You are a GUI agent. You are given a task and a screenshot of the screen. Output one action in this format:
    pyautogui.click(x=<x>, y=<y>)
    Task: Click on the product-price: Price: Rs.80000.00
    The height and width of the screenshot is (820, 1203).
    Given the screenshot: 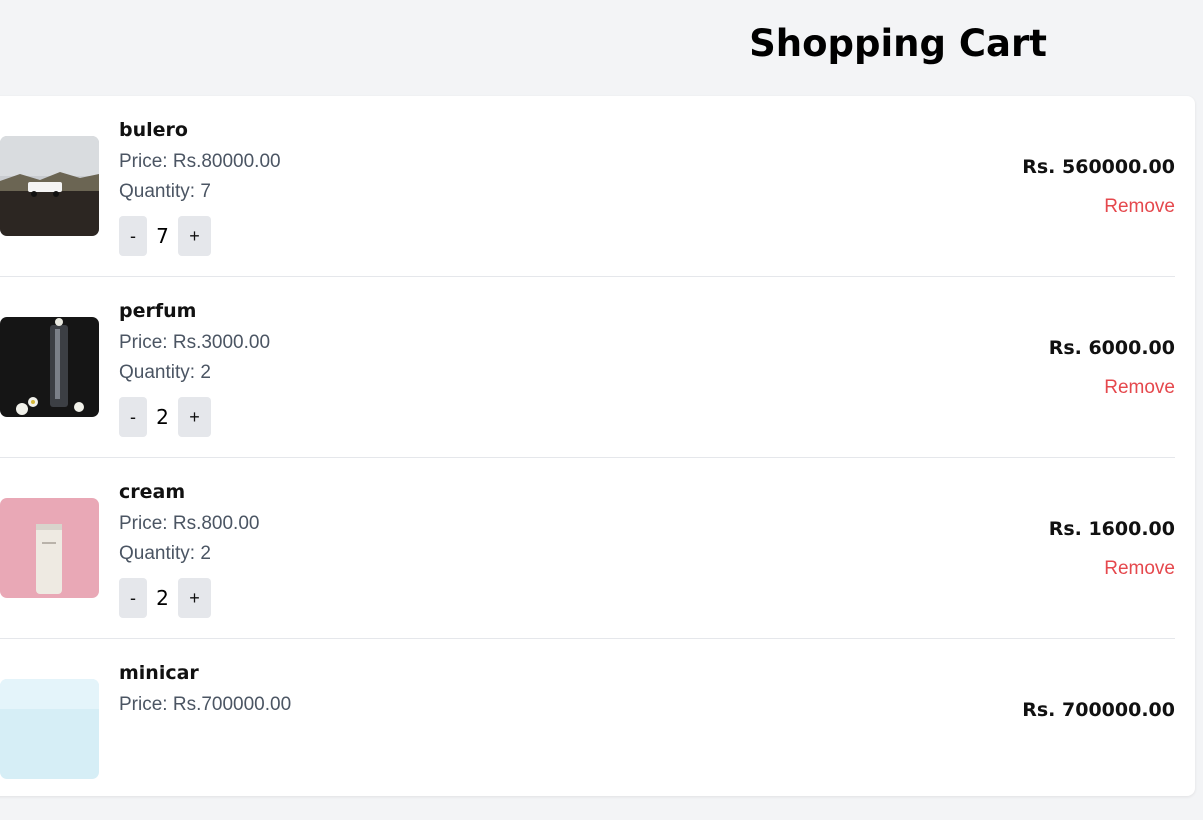 What is the action you would take?
    pyautogui.click(x=200, y=161)
    